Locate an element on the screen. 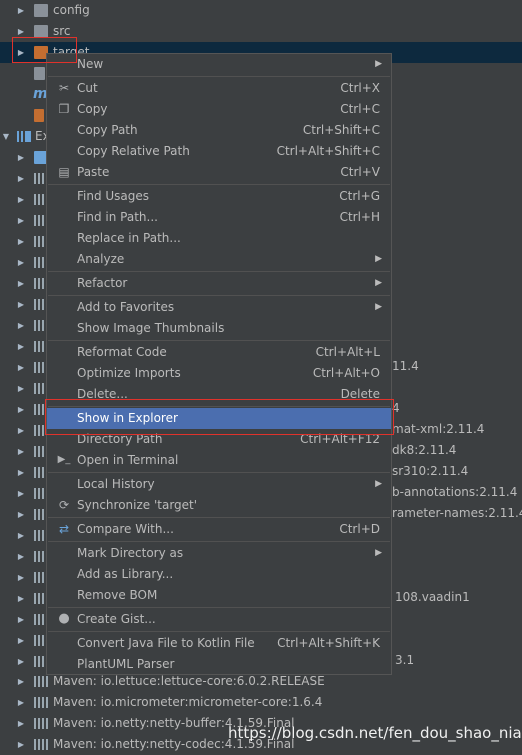  menu-item-find-usages: Find Usages Ctrl+G is located at coordinates (219, 196).